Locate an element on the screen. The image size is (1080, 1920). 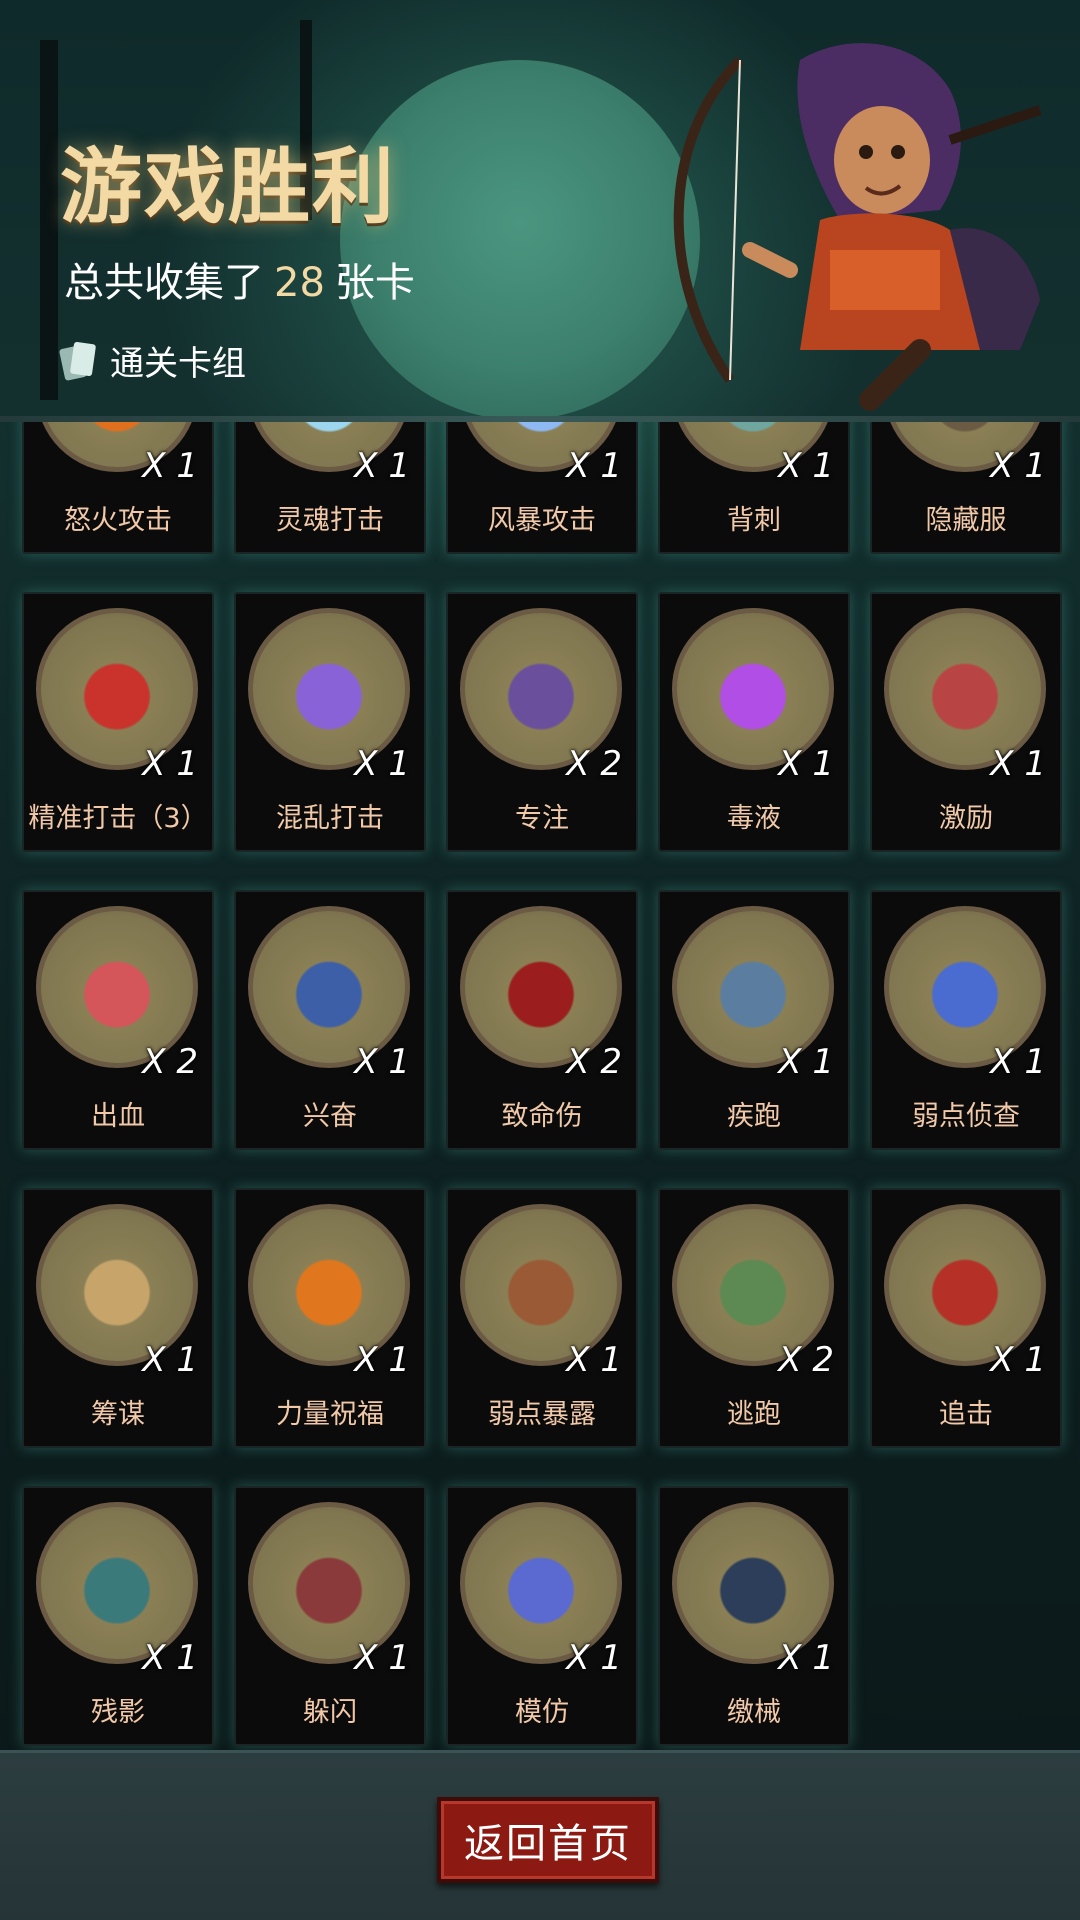
summary-prefix: 总共收集了 is located at coordinates (164, 283).